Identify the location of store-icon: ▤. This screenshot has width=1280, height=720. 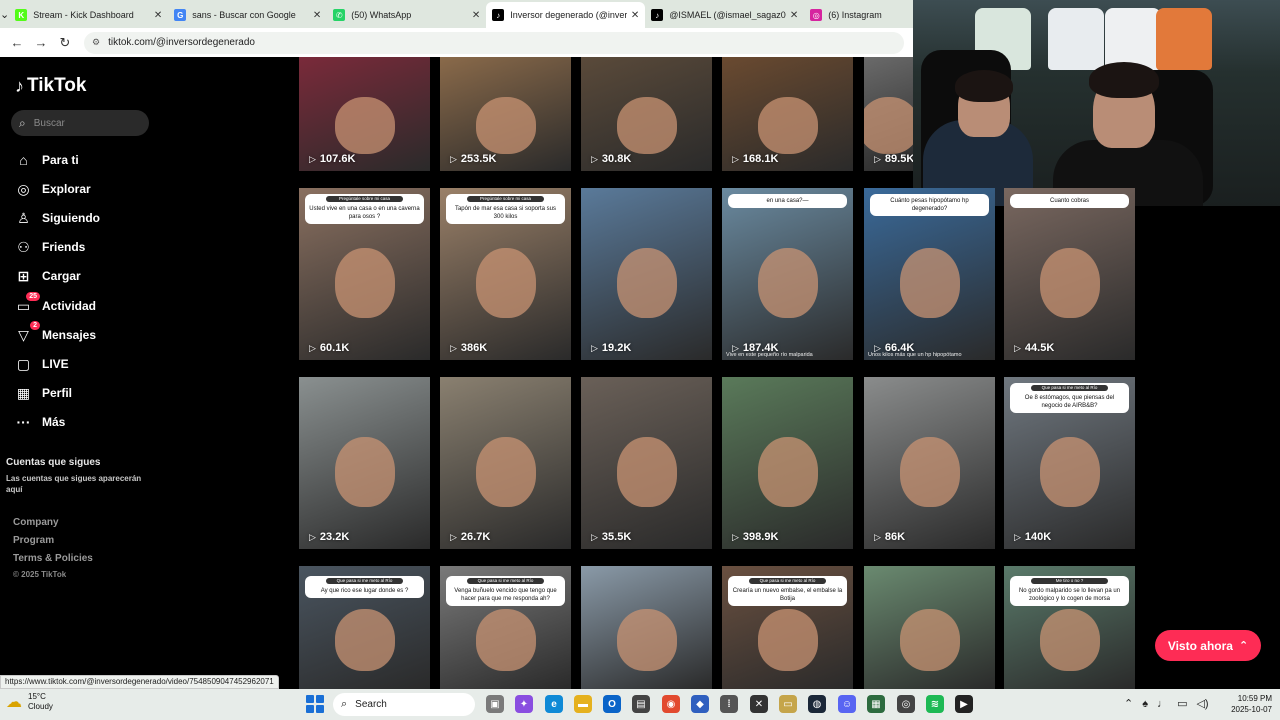
(641, 704).